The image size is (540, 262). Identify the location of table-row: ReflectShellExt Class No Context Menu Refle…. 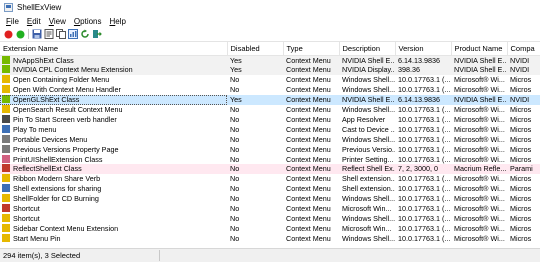
(270, 169).